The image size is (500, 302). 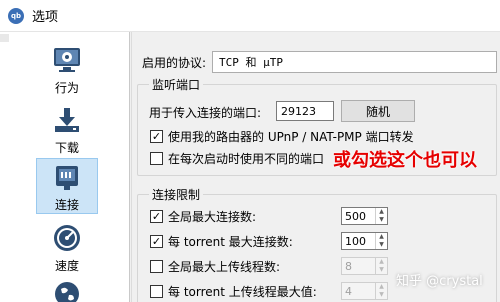 I want to click on title-bar: qb 选项, so click(x=250, y=16).